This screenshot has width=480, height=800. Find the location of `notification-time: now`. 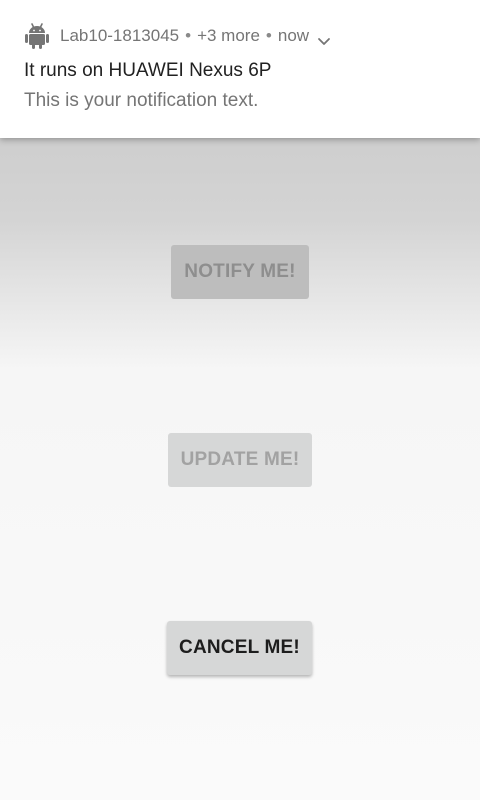

notification-time: now is located at coordinates (293, 35).